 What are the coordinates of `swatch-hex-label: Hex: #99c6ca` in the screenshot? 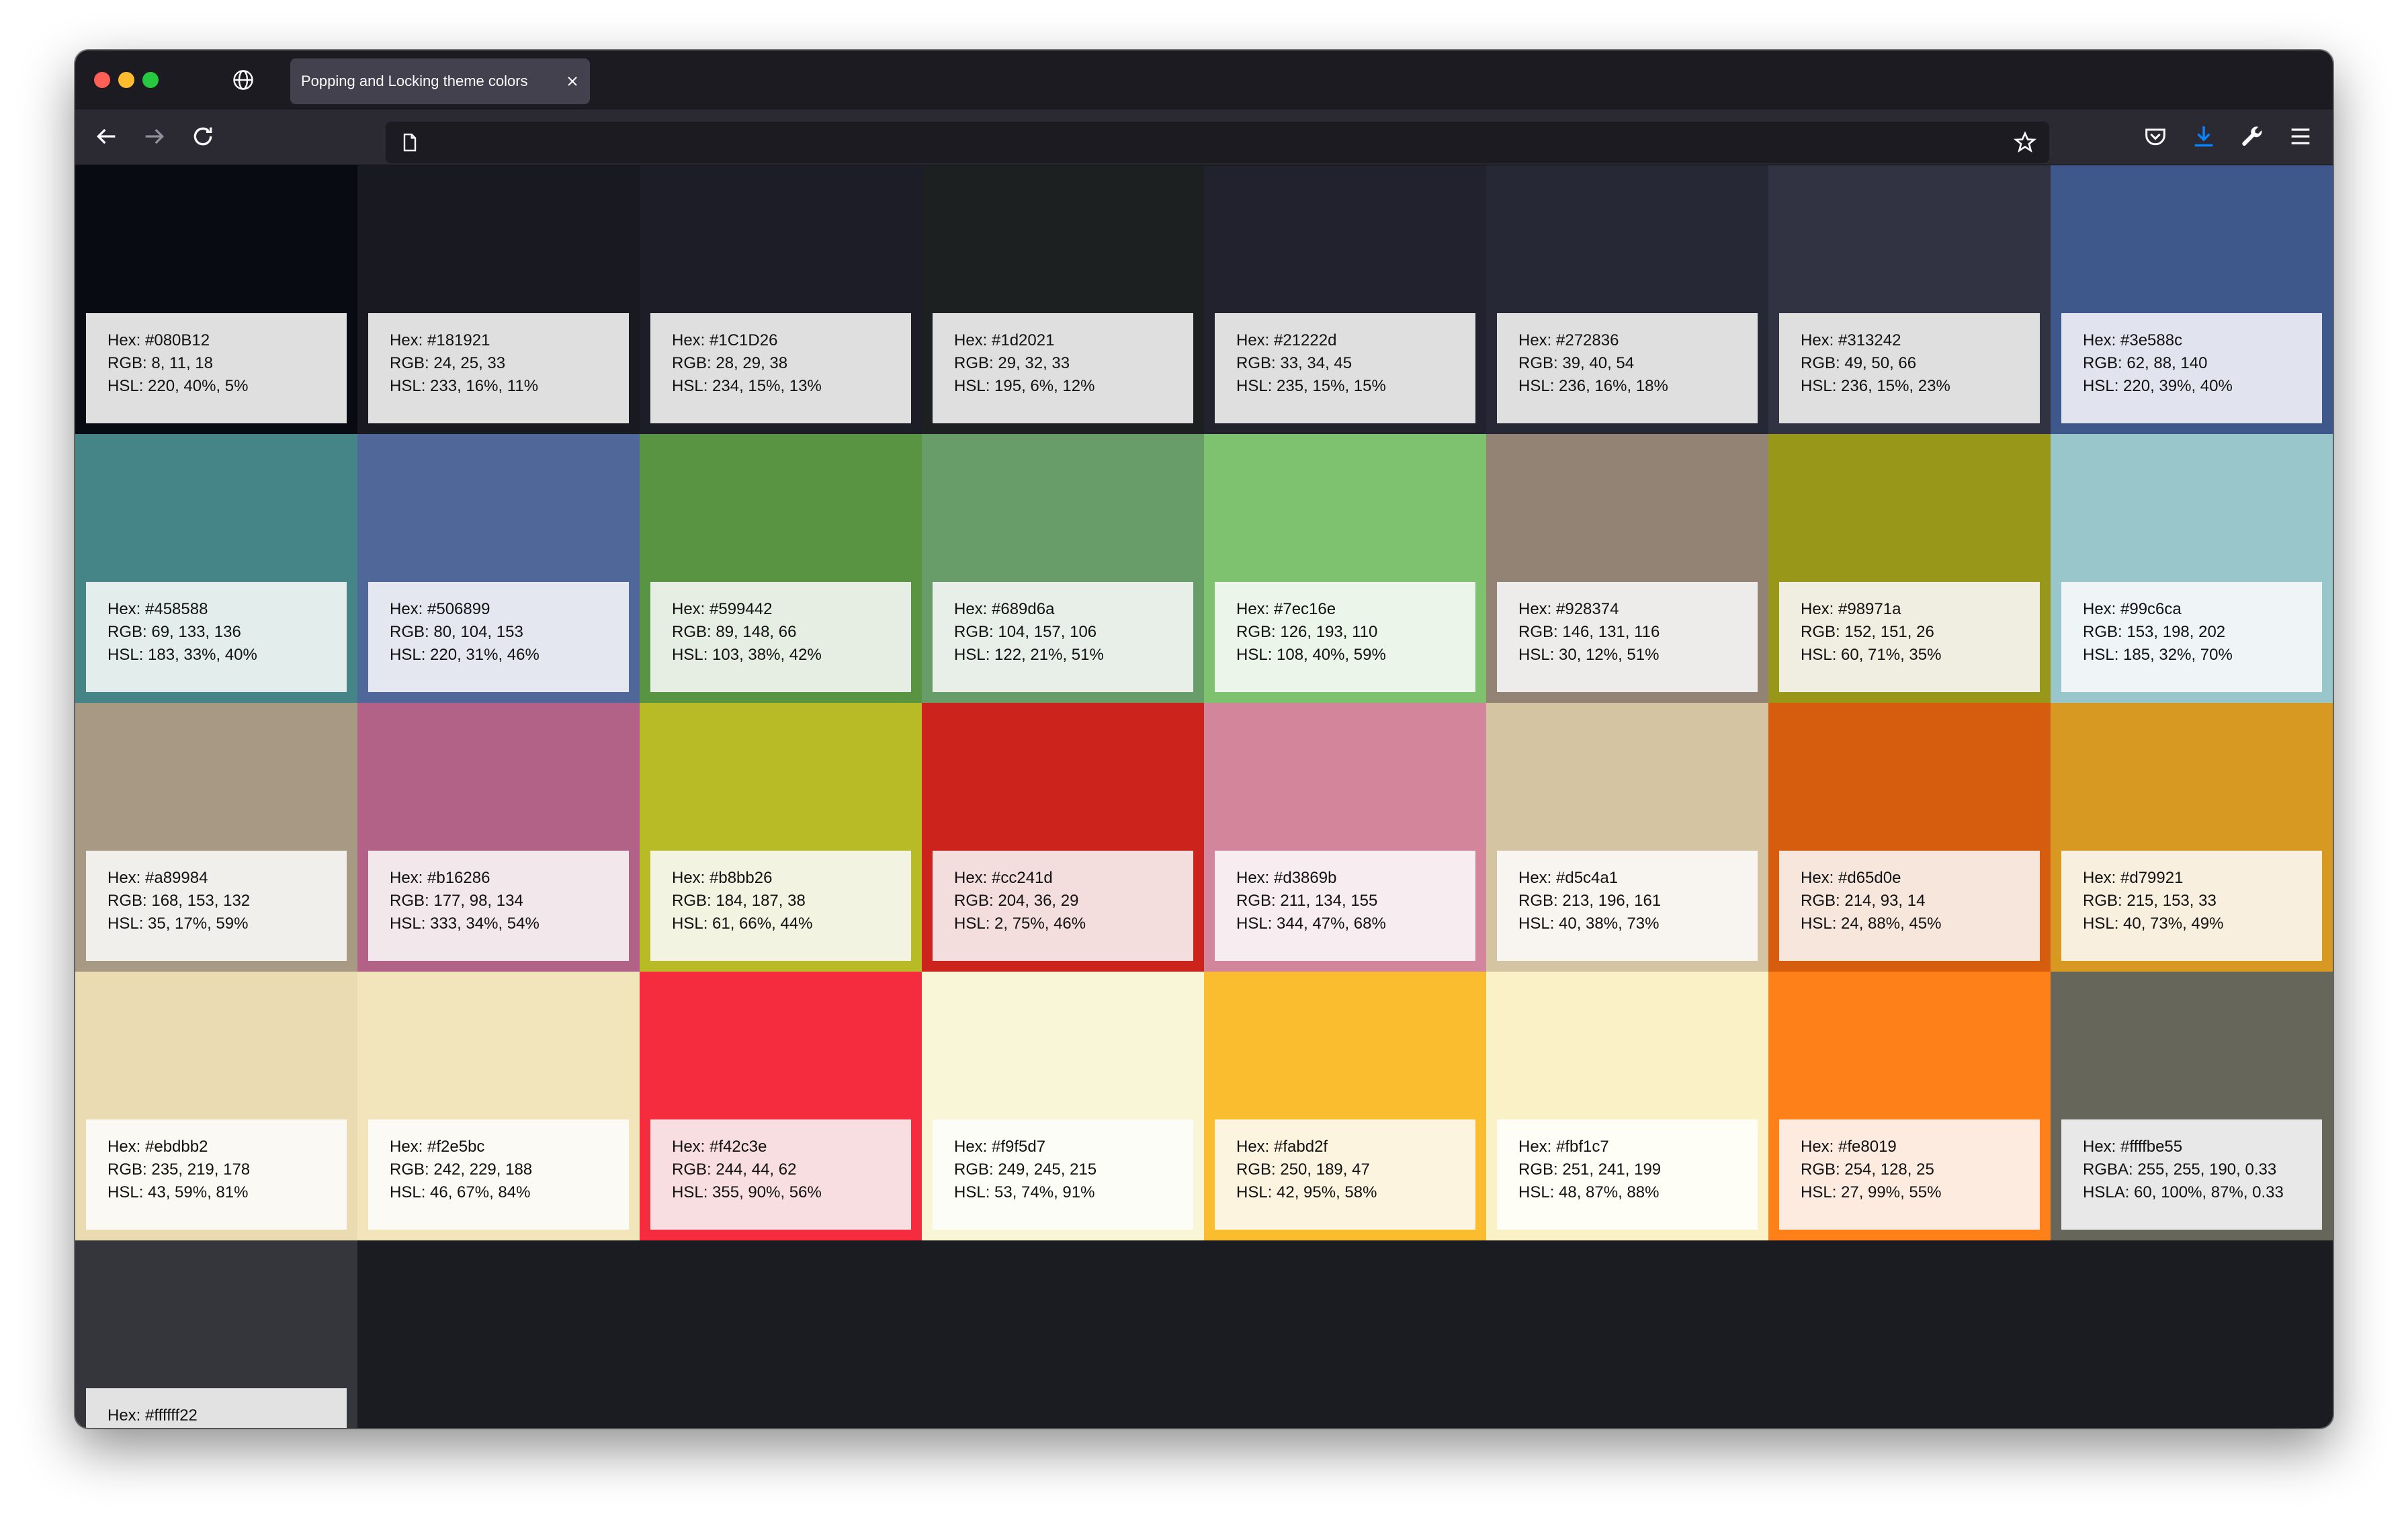 It's located at (2132, 609).